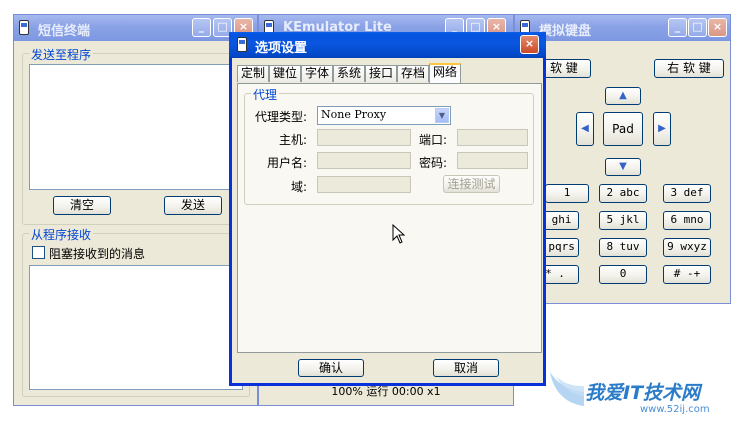 The image size is (752, 426). What do you see at coordinates (82, 205) in the screenshot?
I see `clear-button: 清空` at bounding box center [82, 205].